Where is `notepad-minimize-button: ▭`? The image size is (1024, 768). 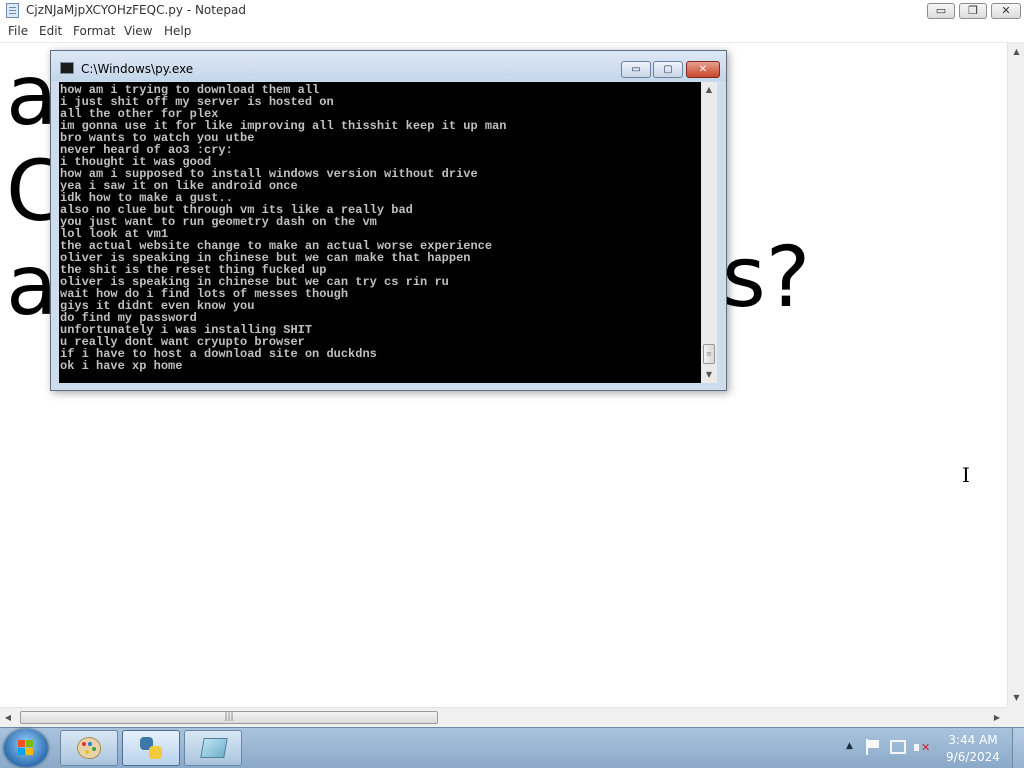
notepad-minimize-button: ▭ is located at coordinates (941, 11).